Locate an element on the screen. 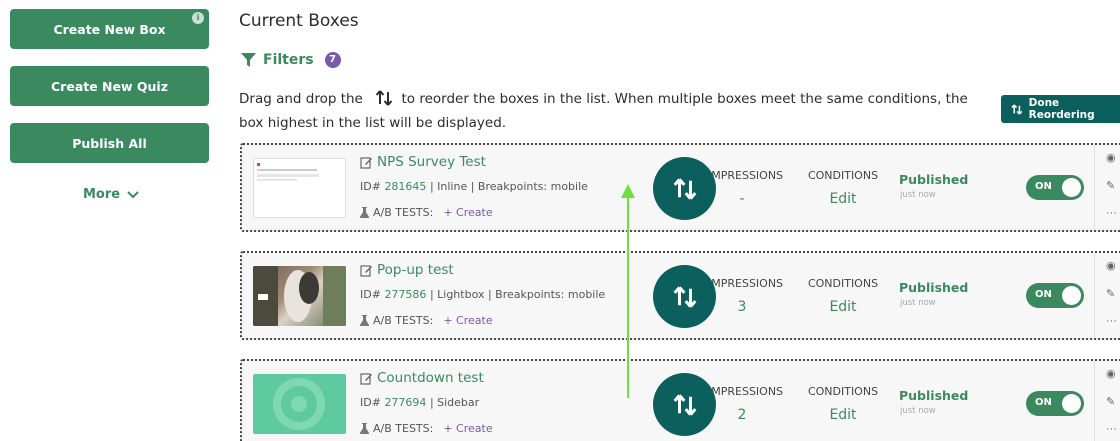 This screenshot has width=1120, height=441. box-title-link: Countdown test is located at coordinates (422, 378).